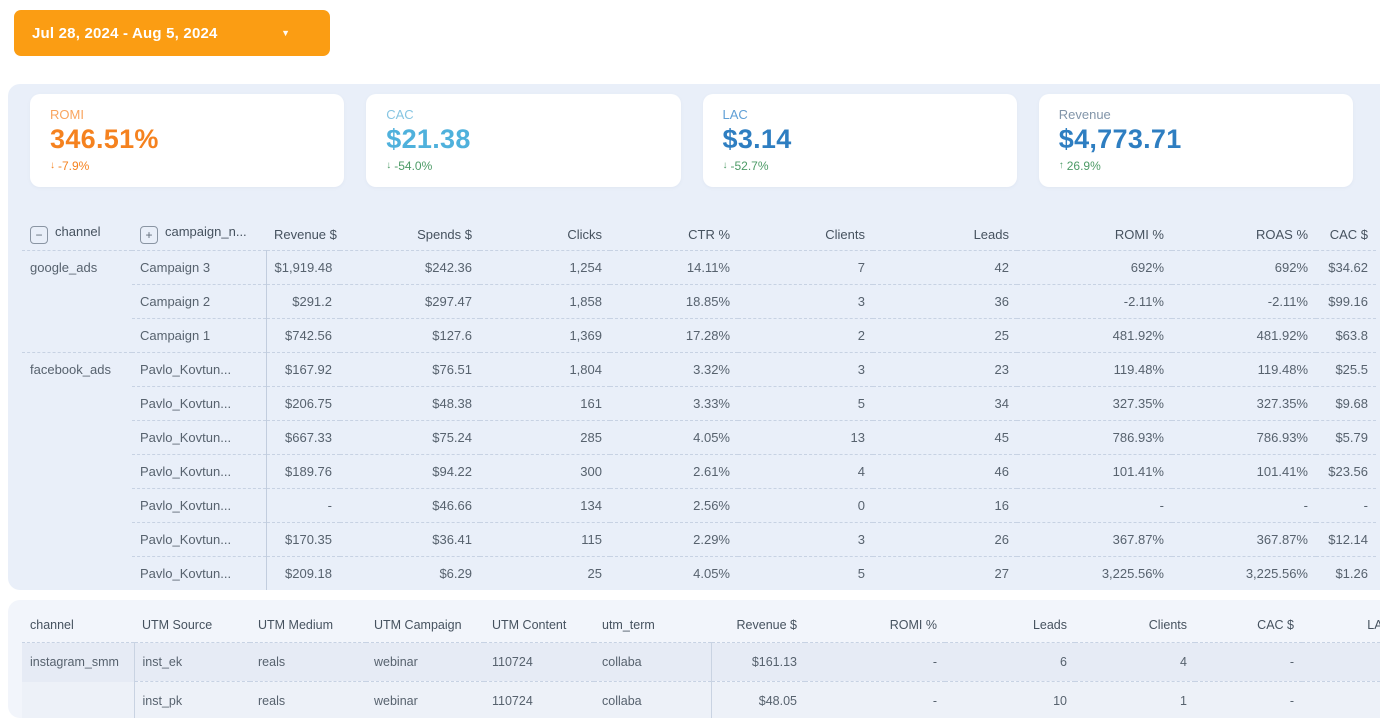  I want to click on kpi-card-lac: LAC $3.14 ↓ -52.7%, so click(859, 140).